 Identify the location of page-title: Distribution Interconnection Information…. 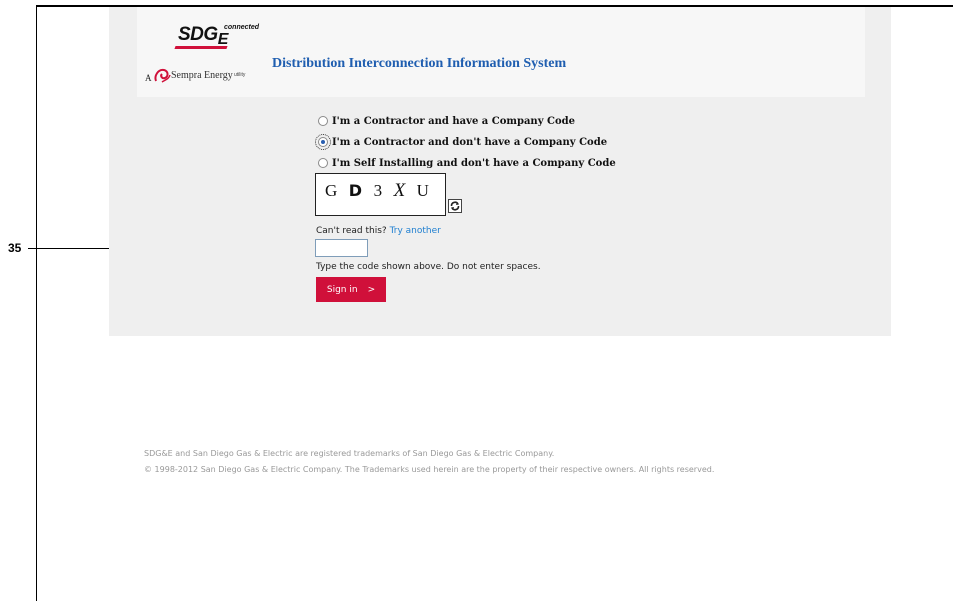
(419, 63).